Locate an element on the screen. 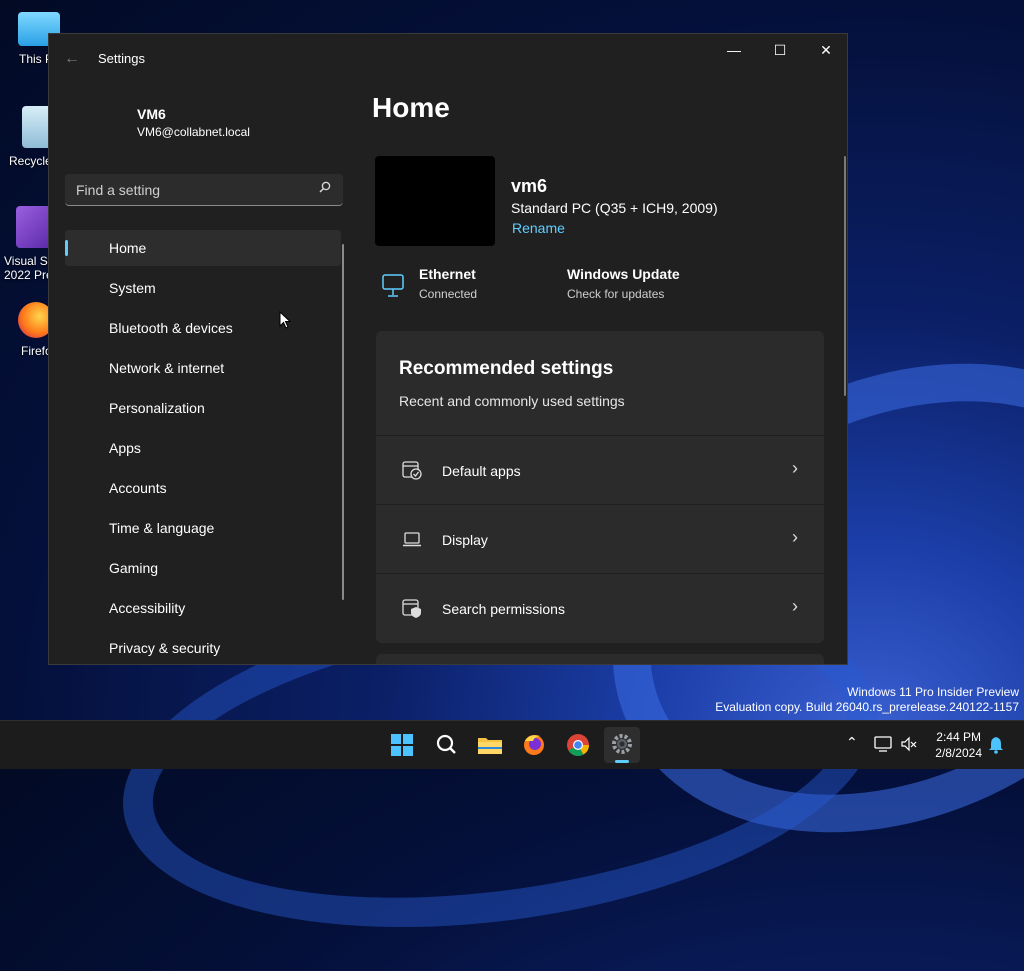 This screenshot has height=971, width=1024. search-placeholder: Find a setting is located at coordinates (118, 190).